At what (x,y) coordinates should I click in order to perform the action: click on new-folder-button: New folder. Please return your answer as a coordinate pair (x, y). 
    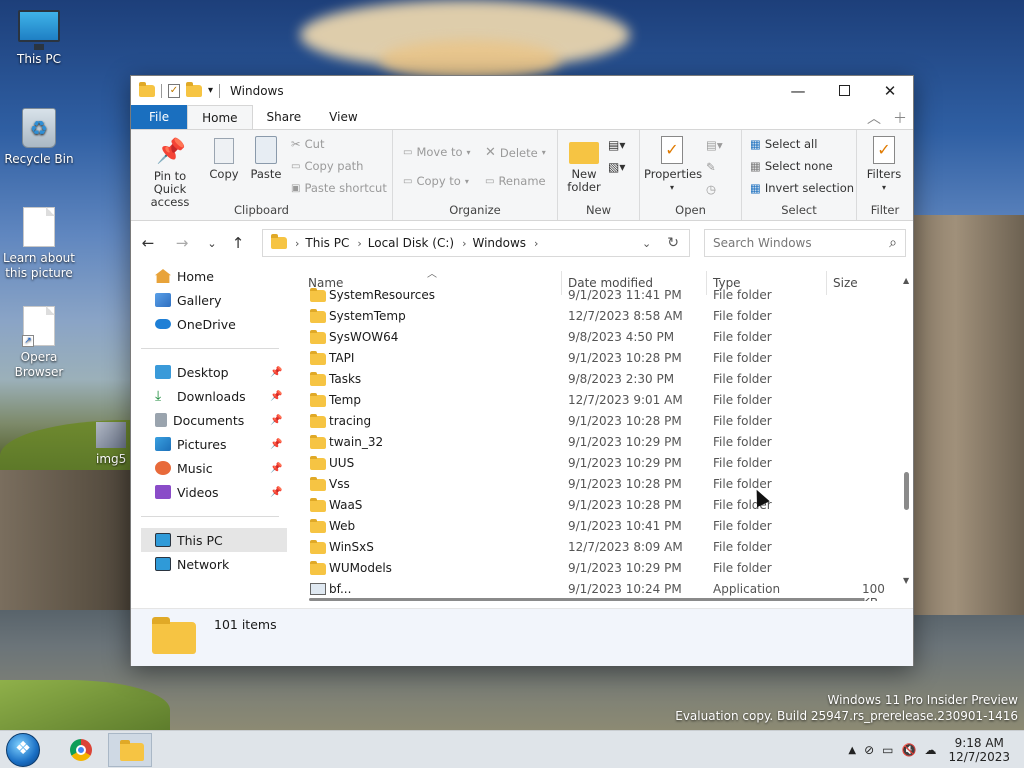
    Looking at the image, I should click on (584, 165).